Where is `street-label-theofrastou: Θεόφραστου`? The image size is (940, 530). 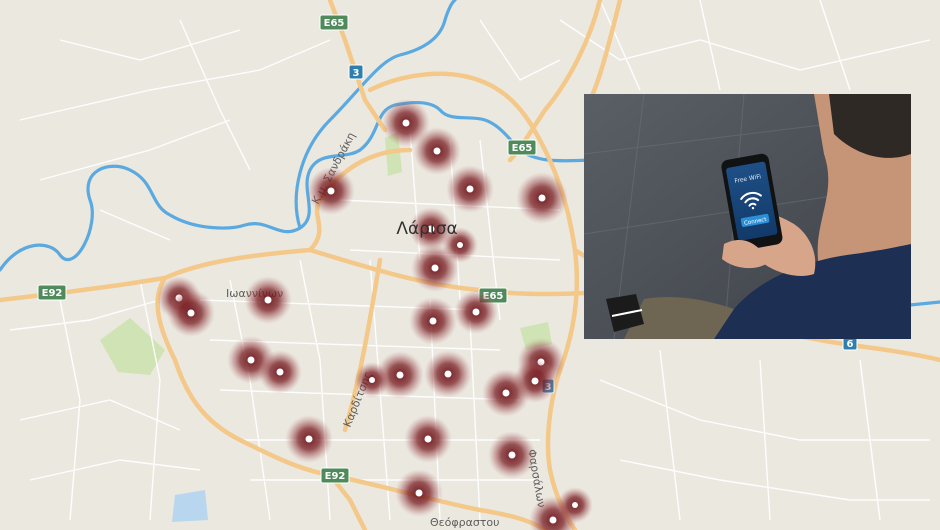 street-label-theofrastou: Θεόφραστου is located at coordinates (465, 522).